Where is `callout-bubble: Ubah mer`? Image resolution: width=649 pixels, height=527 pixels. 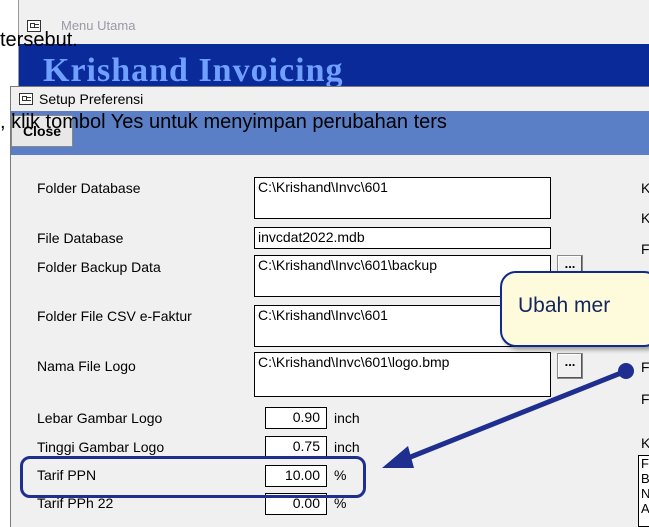 callout-bubble: Ubah mer is located at coordinates (574, 309).